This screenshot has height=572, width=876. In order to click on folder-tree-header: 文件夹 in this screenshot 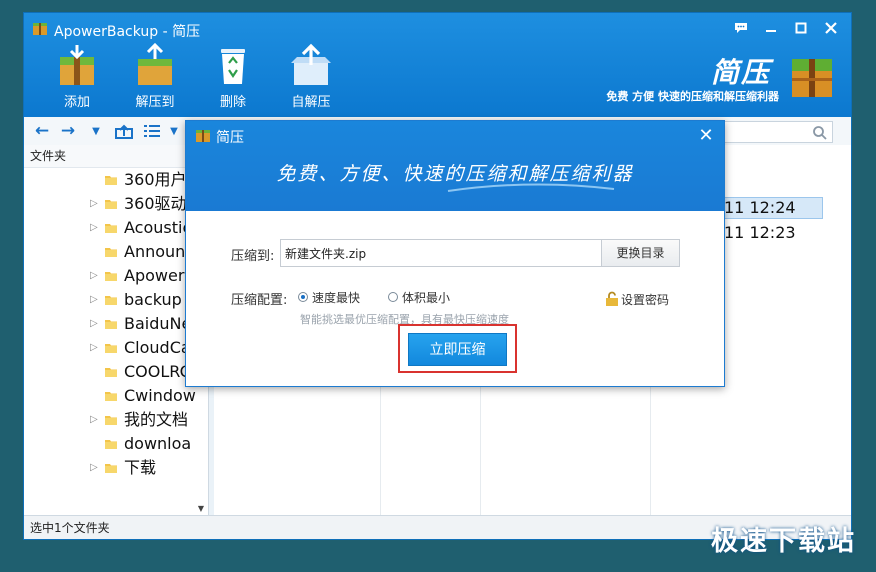, I will do `click(116, 156)`.